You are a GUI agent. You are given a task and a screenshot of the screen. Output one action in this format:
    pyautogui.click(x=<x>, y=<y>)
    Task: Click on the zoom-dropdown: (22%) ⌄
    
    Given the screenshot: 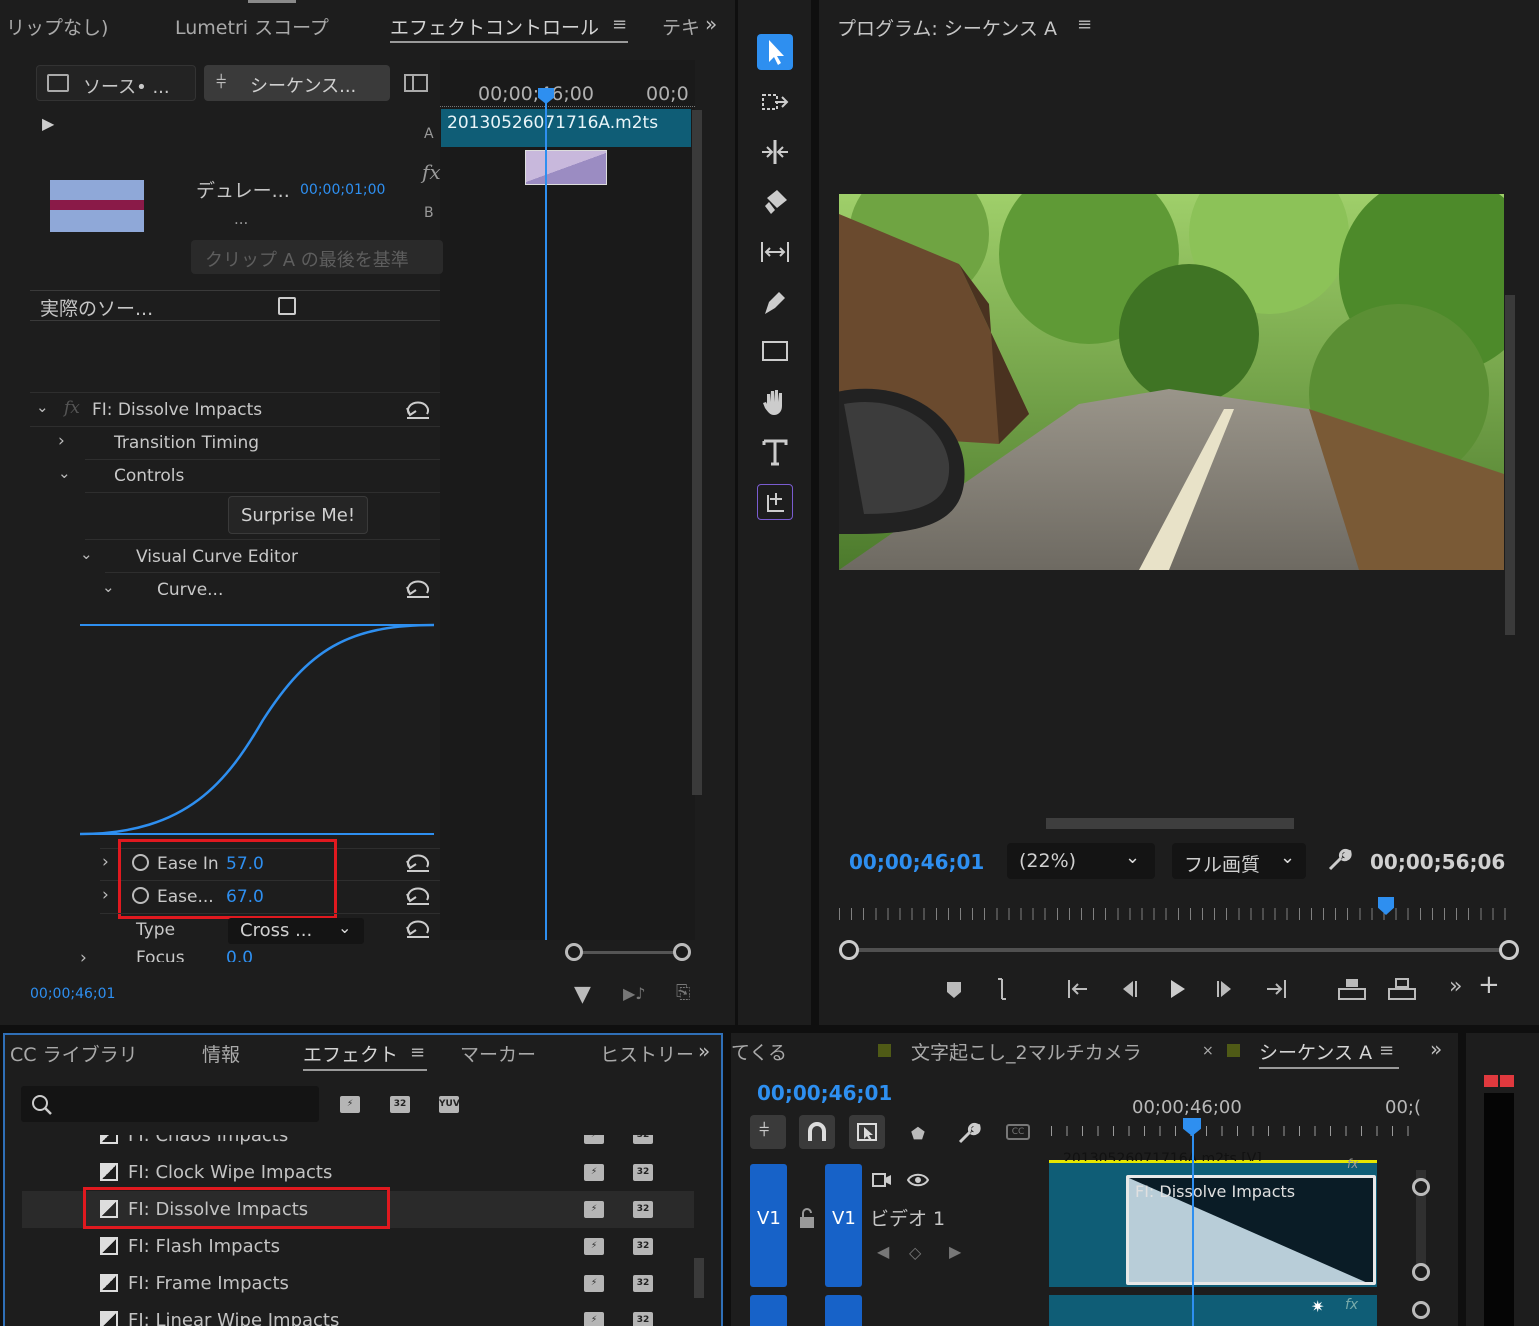 What is the action you would take?
    pyautogui.click(x=1081, y=861)
    